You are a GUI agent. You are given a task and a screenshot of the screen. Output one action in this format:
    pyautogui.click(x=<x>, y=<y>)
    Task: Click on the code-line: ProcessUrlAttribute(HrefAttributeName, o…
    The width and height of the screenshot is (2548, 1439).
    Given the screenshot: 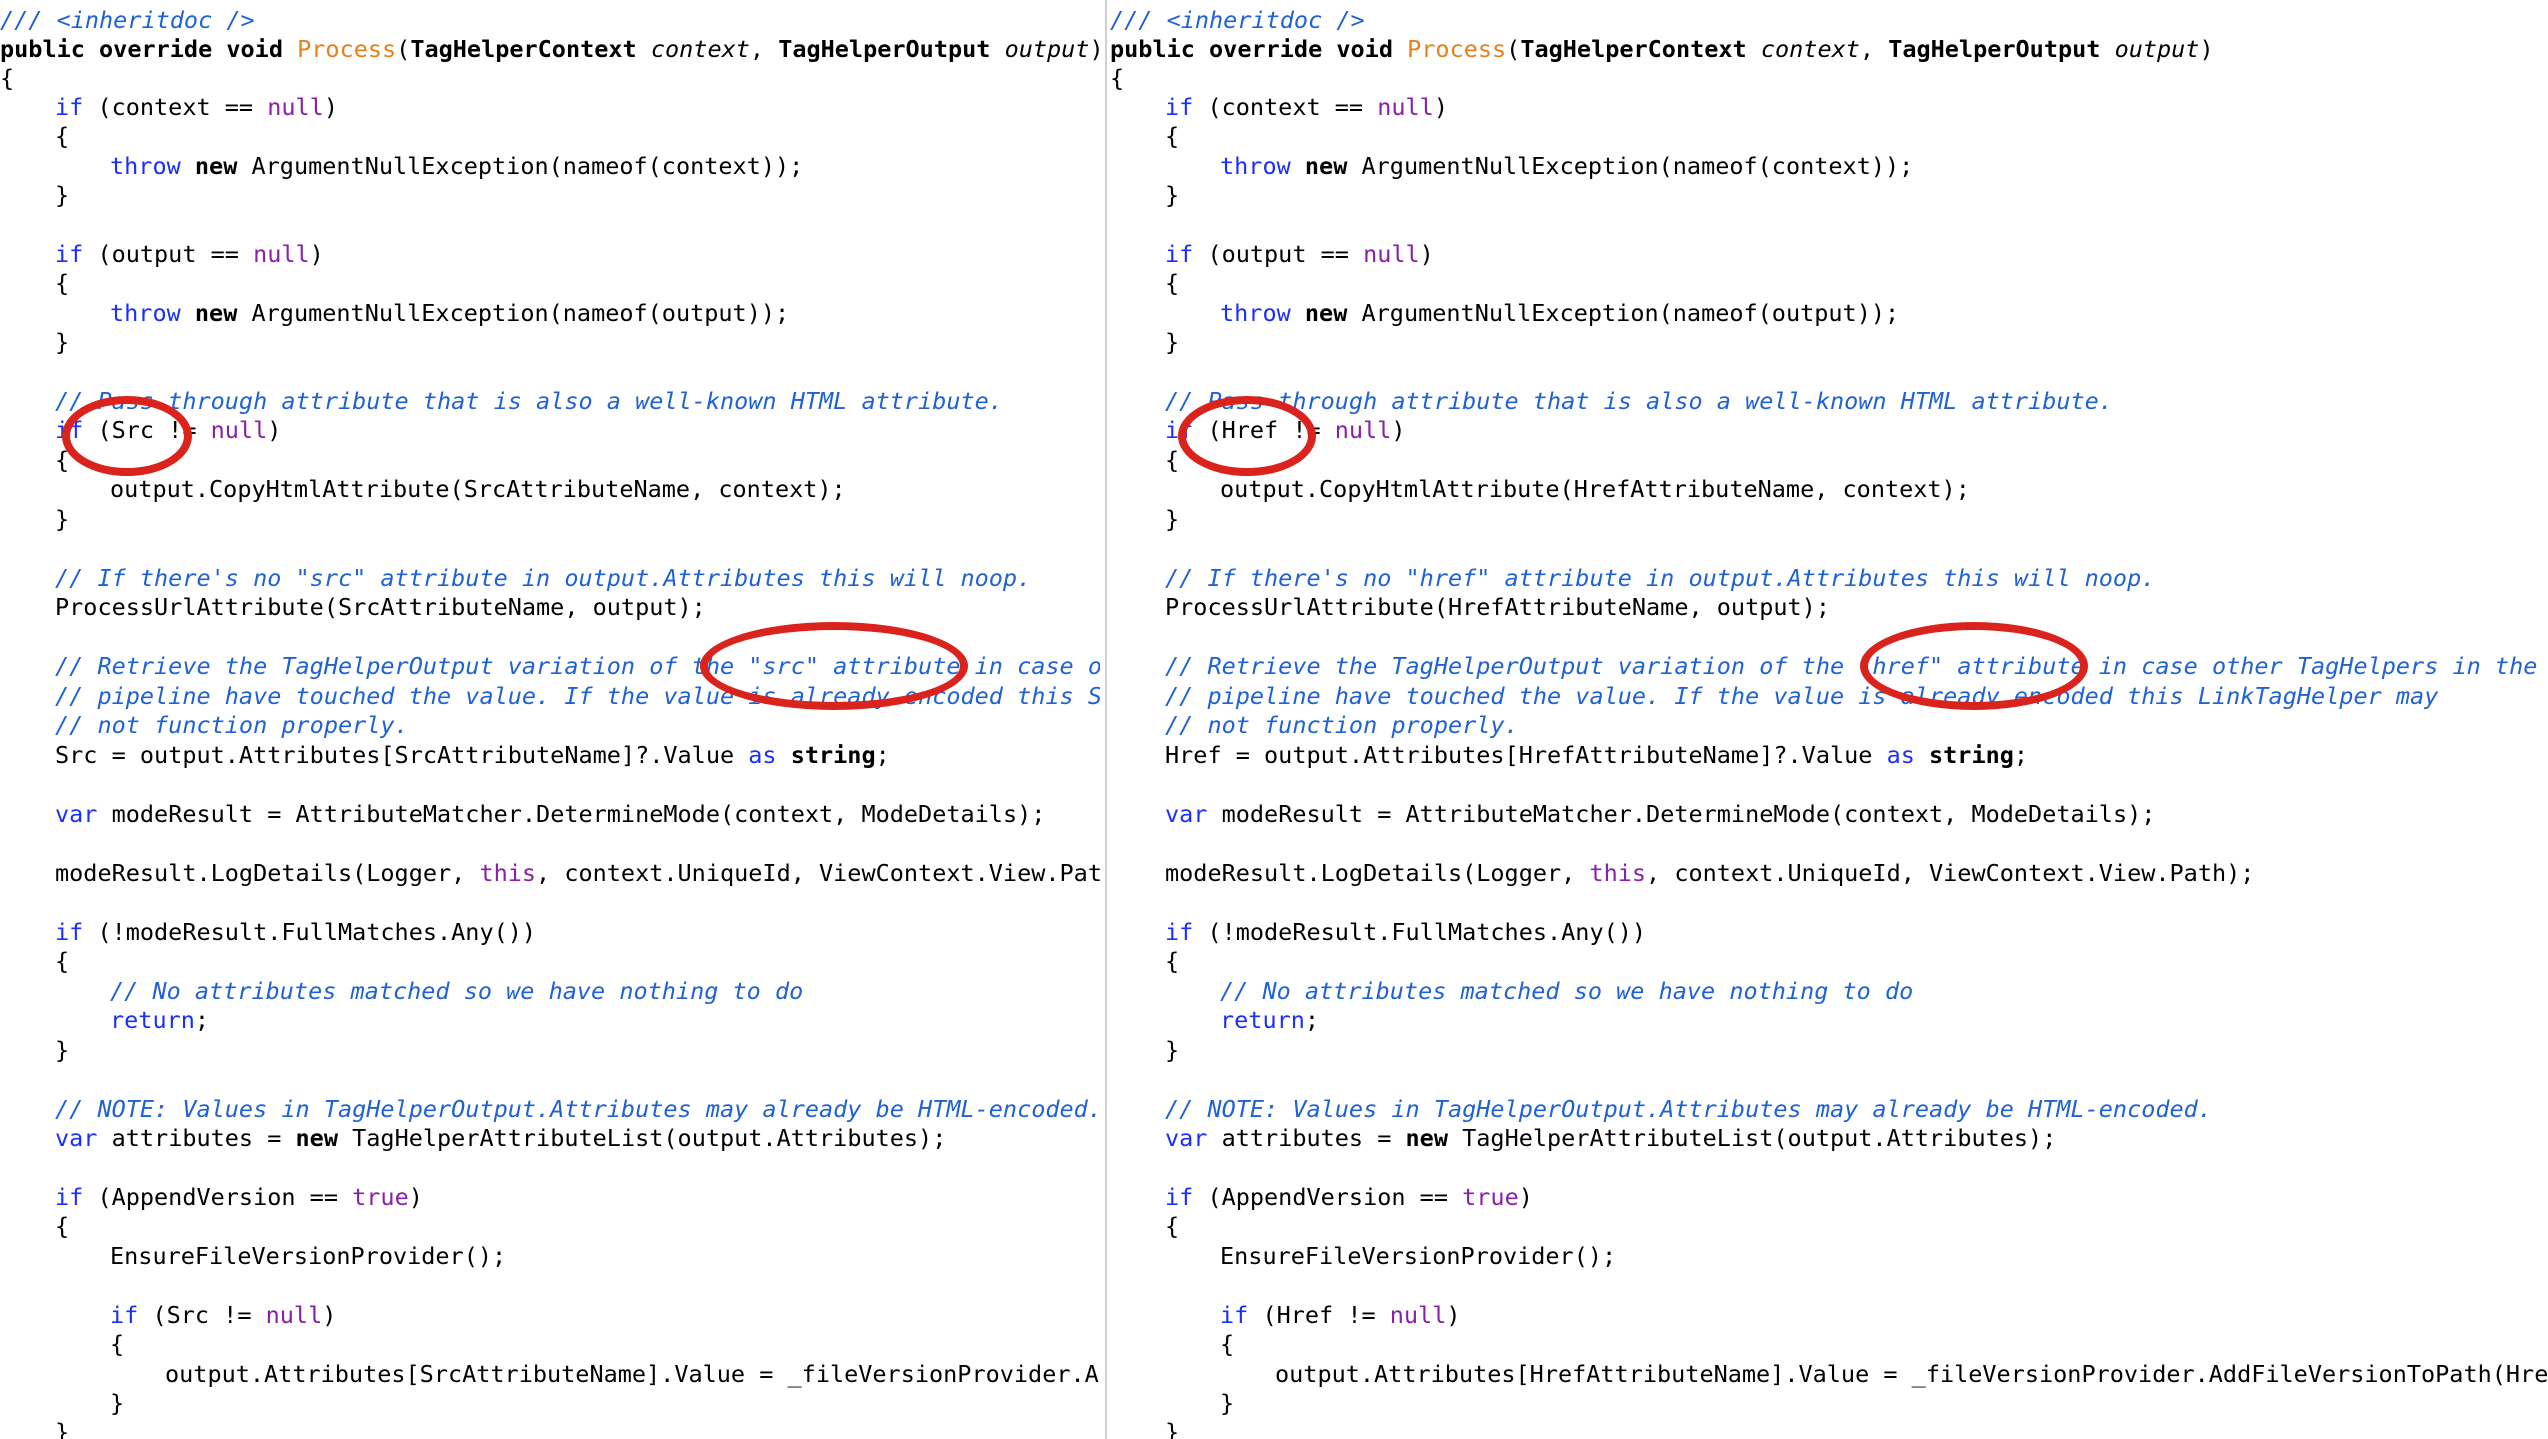 What is the action you would take?
    pyautogui.click(x=1497, y=607)
    